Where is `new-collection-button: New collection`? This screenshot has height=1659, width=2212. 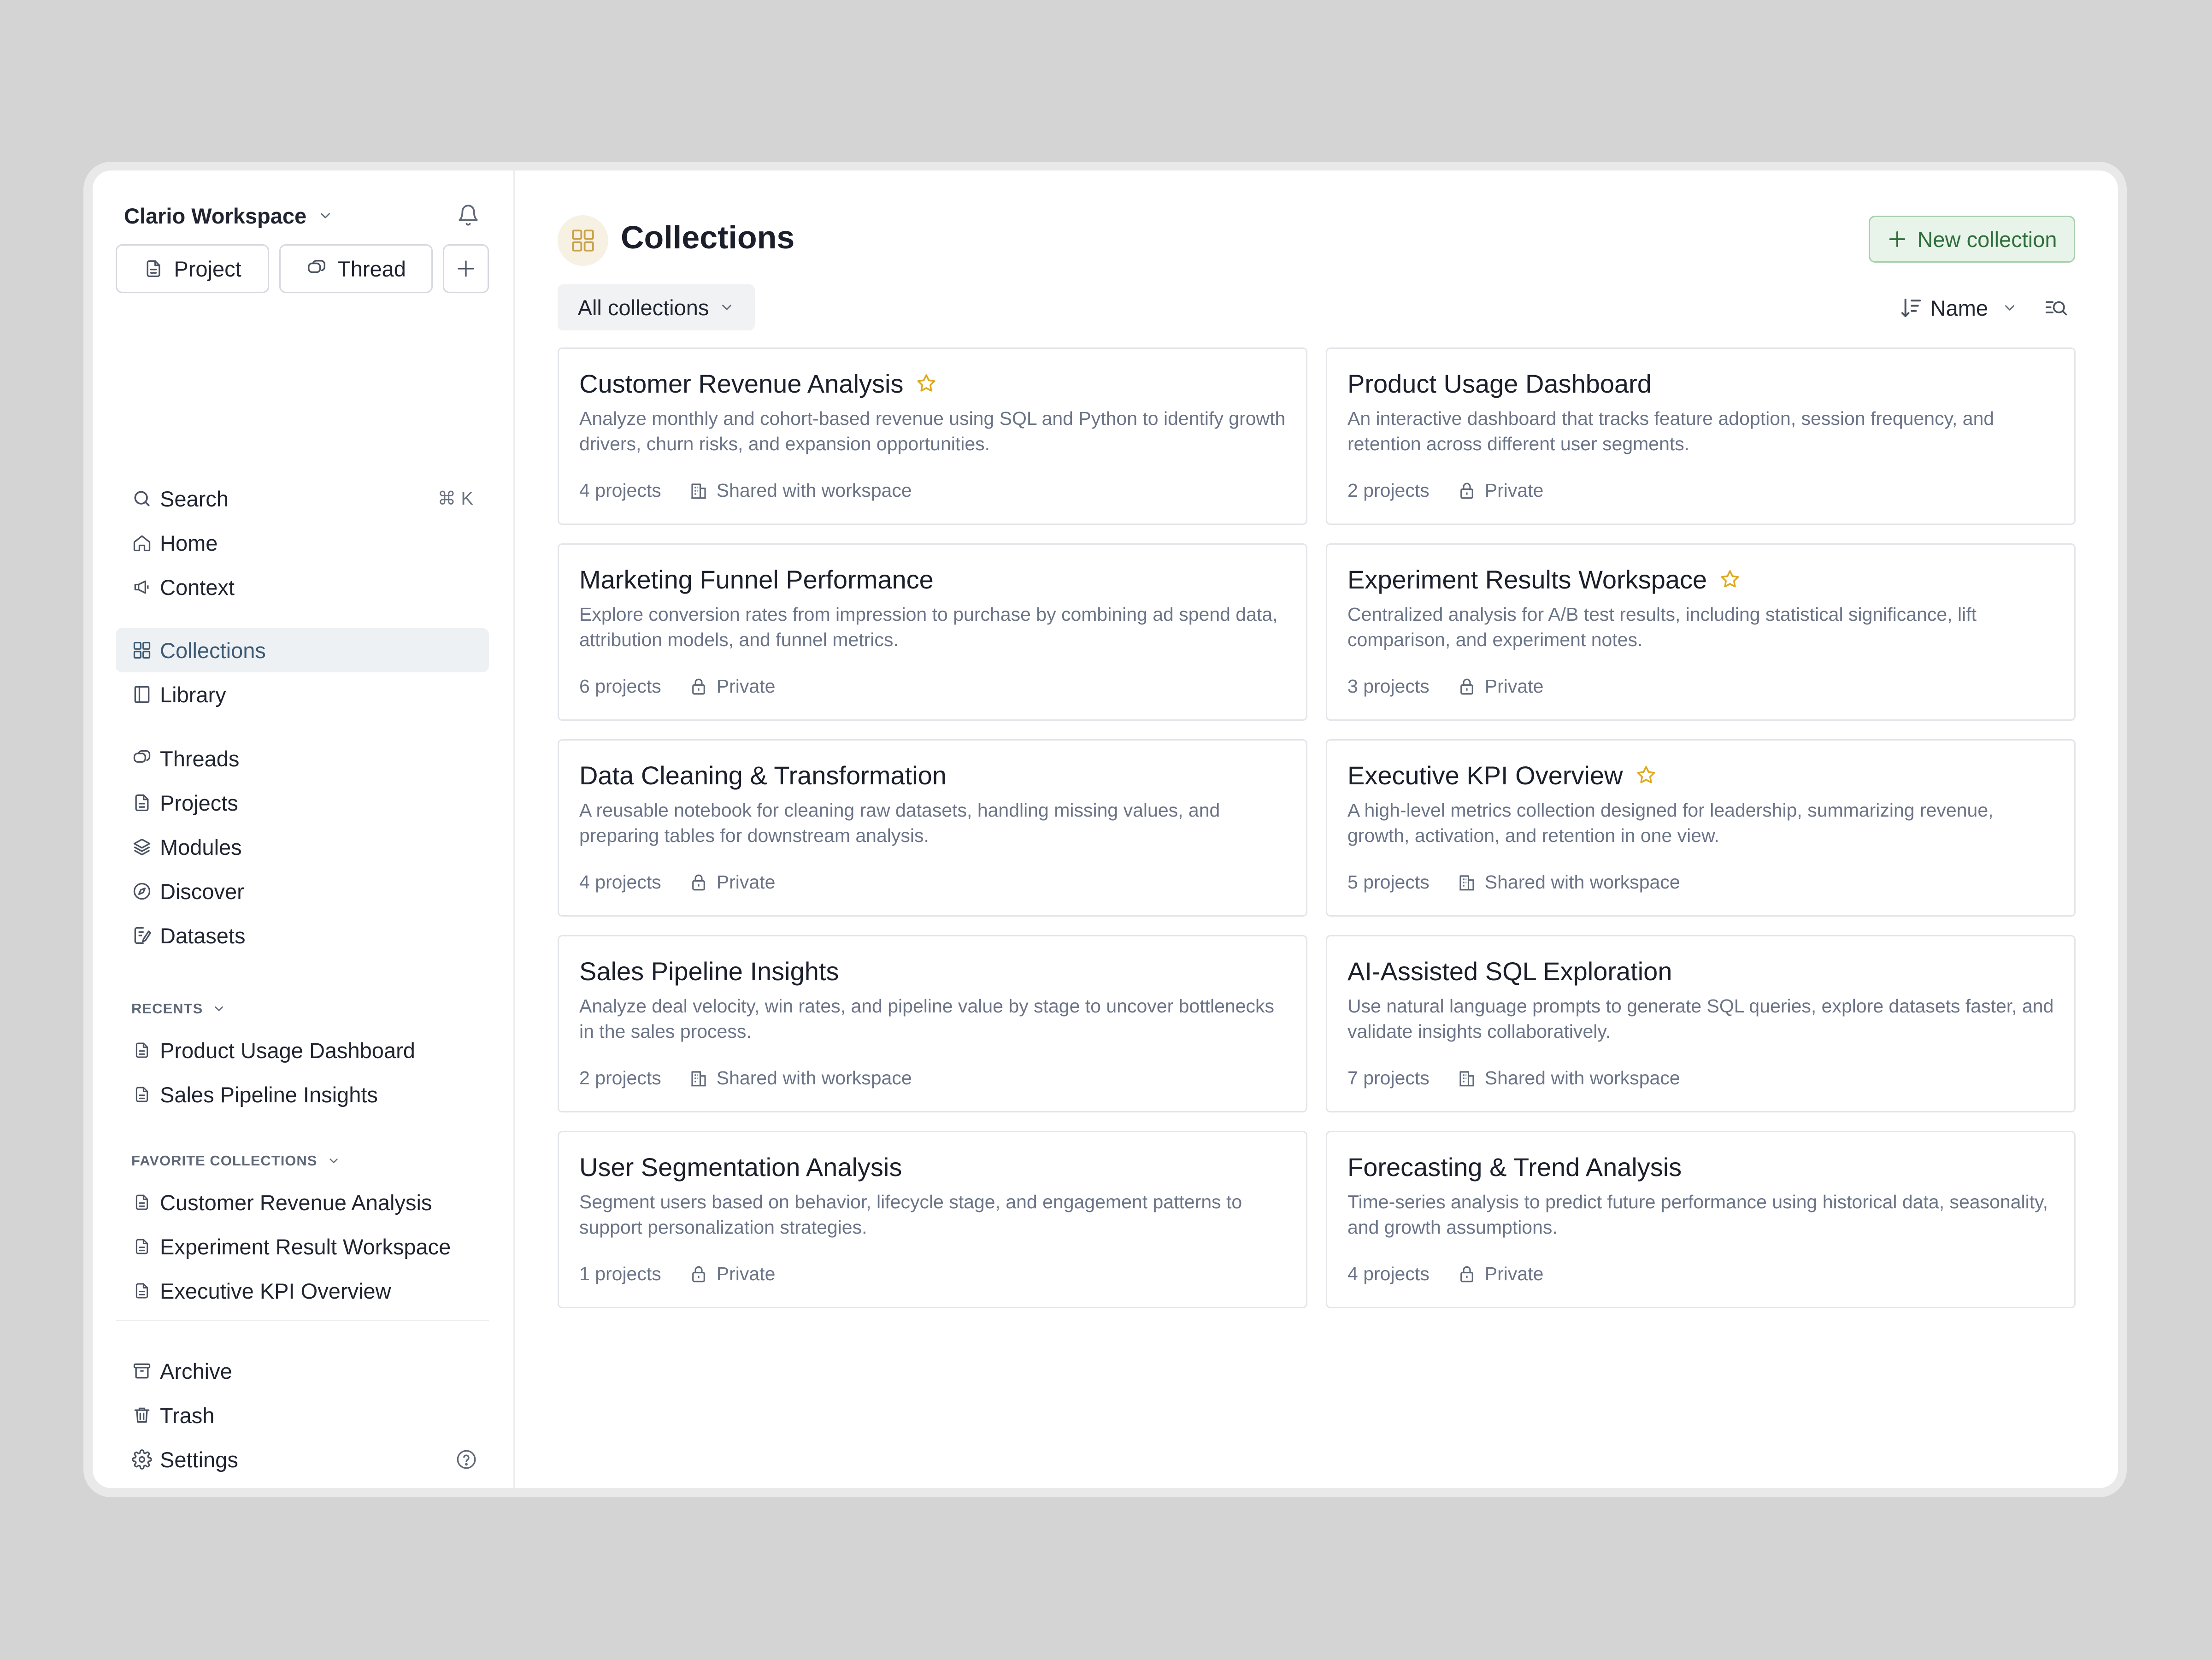
new-collection-button: New collection is located at coordinates (1972, 239).